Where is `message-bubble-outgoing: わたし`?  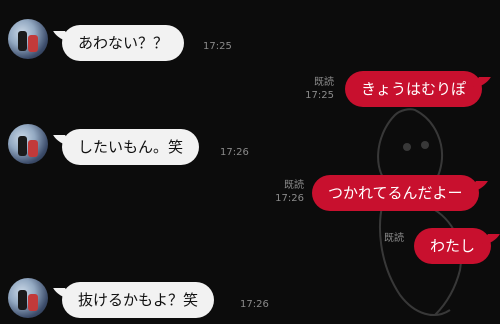 message-bubble-outgoing: わたし is located at coordinates (453, 246).